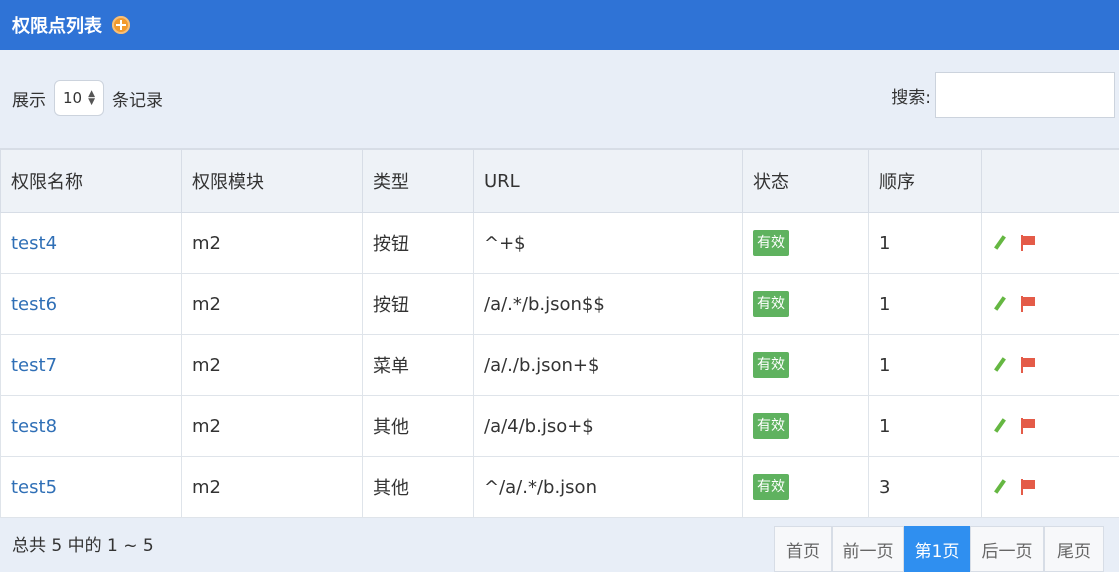 This screenshot has height=572, width=1119. I want to click on current-page-button: 第1页, so click(937, 549).